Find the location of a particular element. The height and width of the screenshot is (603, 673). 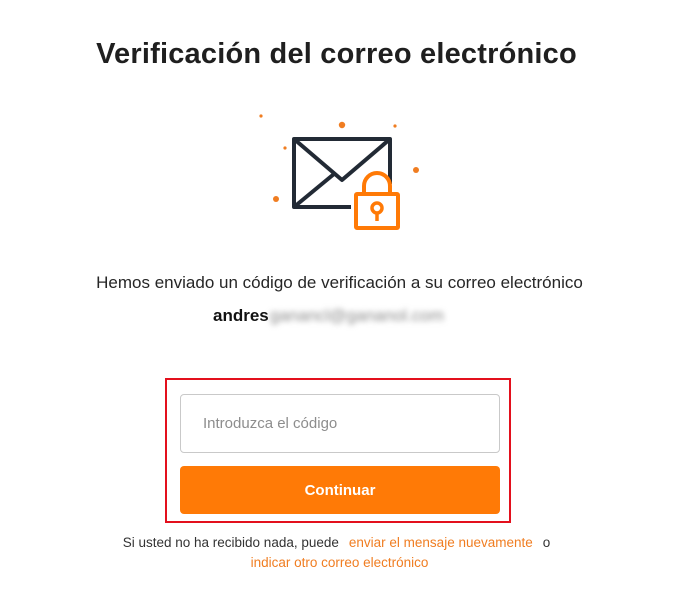

verification-code-input is located at coordinates (340, 423).